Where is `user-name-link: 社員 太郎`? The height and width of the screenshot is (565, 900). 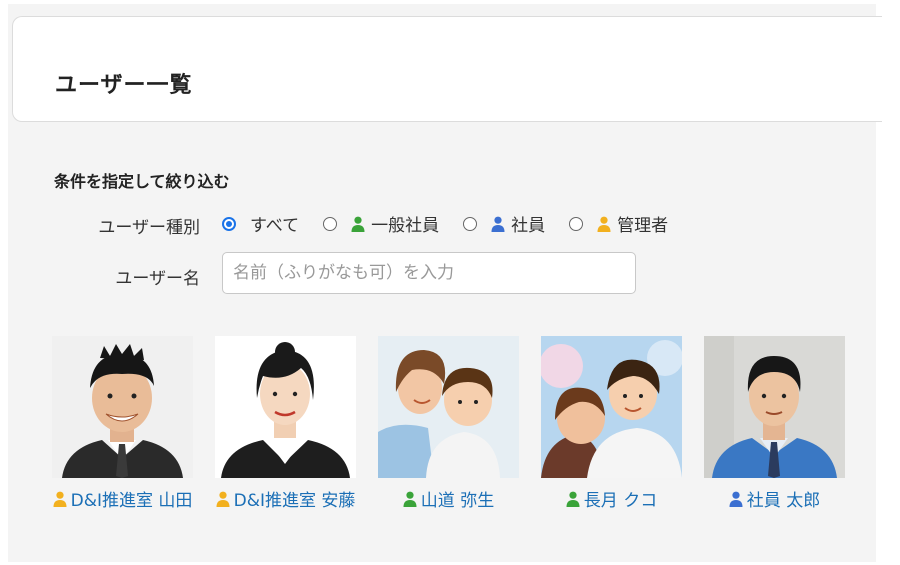 user-name-link: 社員 太郎 is located at coordinates (774, 501).